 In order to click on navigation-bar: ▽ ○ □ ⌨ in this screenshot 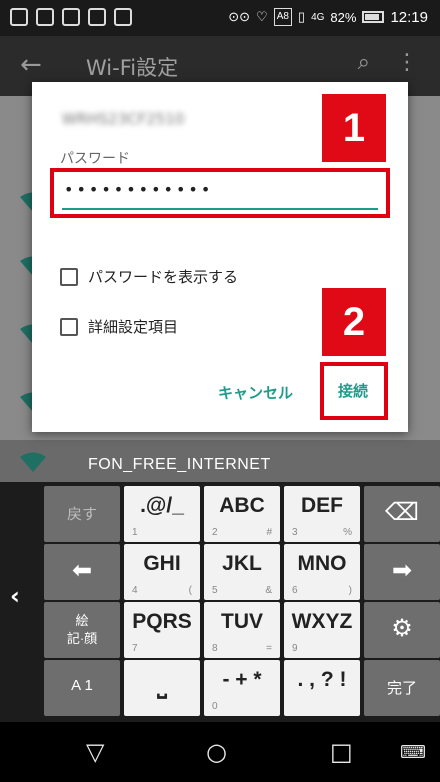, I will do `click(220, 752)`.